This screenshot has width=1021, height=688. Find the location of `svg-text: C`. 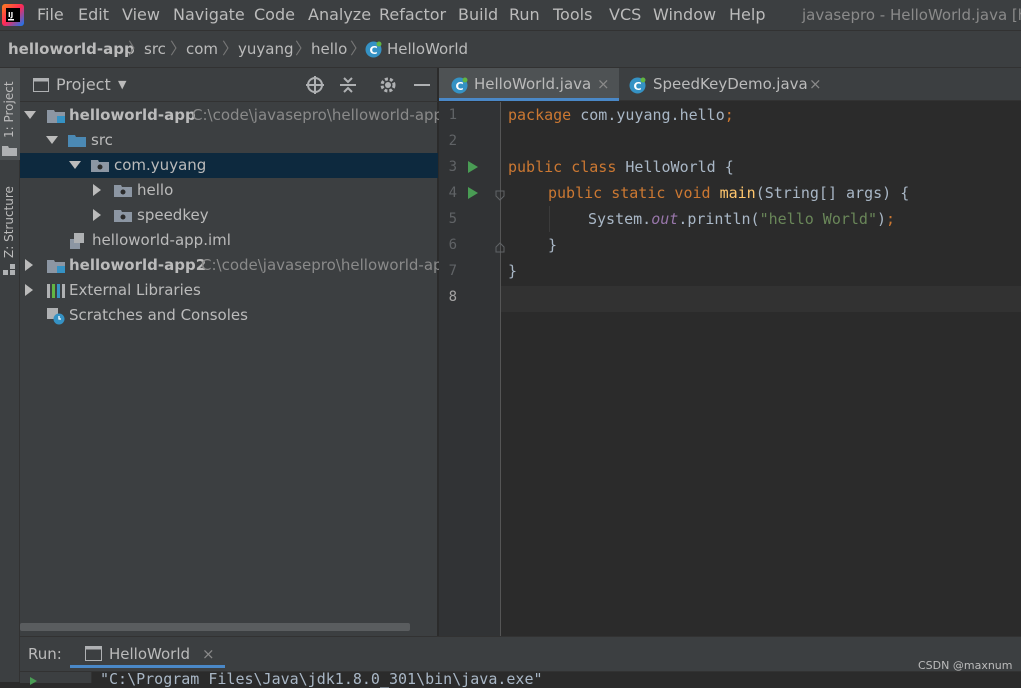

svg-text: C is located at coordinates (460, 86).